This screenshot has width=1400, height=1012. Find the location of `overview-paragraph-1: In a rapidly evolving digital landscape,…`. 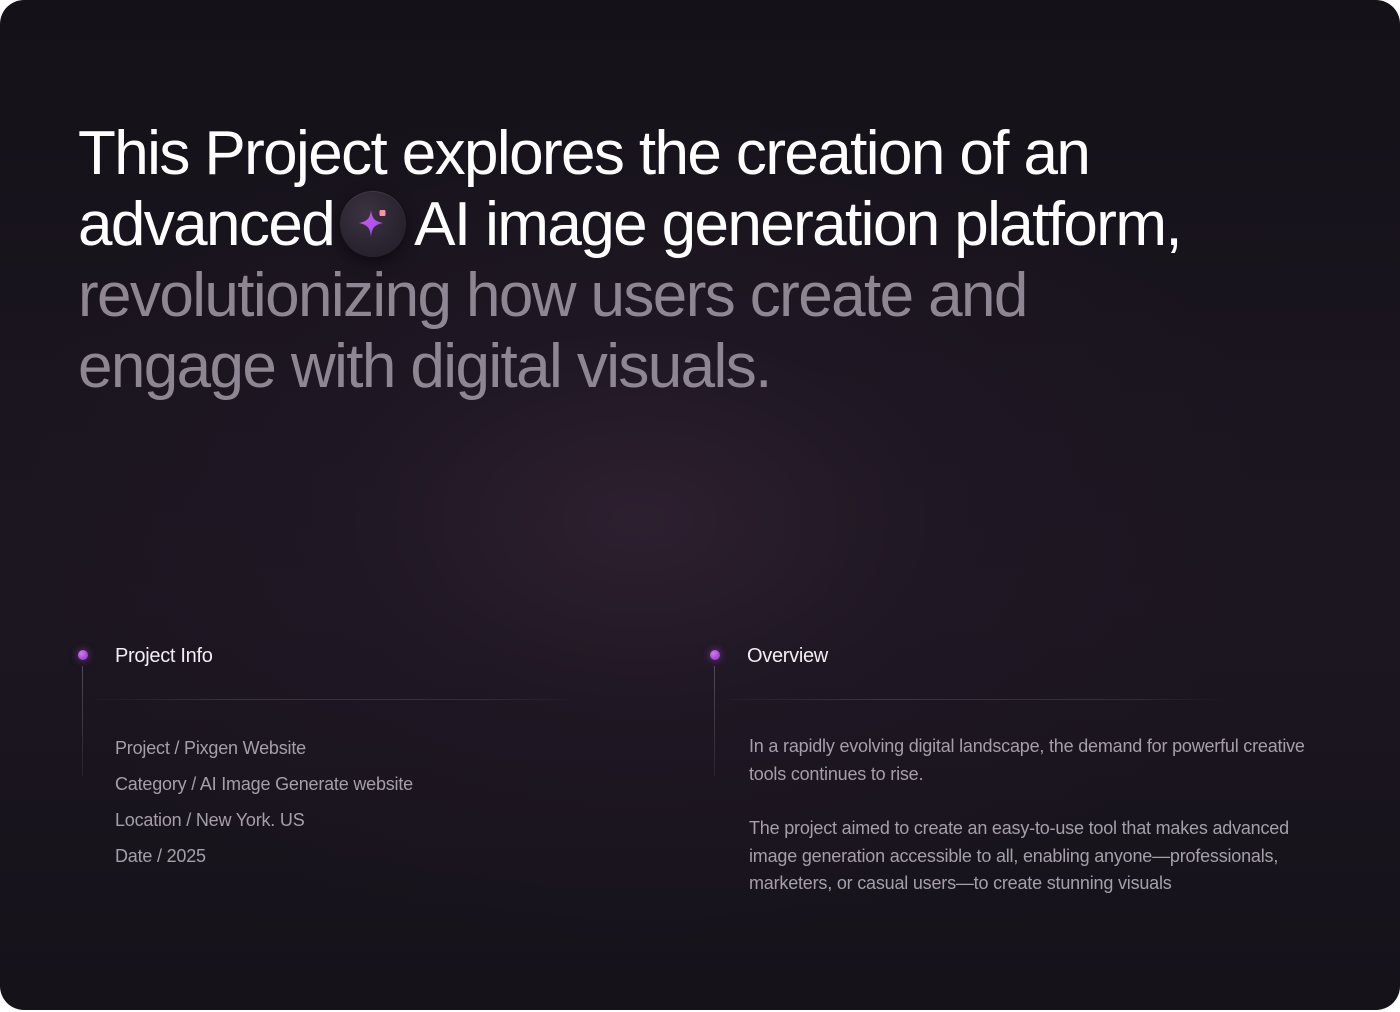

overview-paragraph-1: In a rapidly evolving digital landscape,… is located at coordinates (1027, 760).